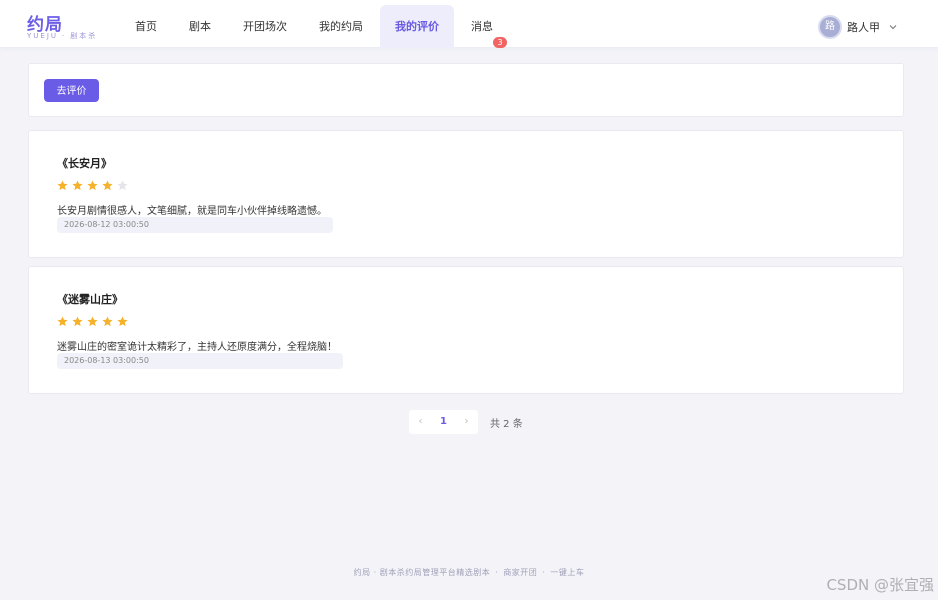 Image resolution: width=938 pixels, height=600 pixels. I want to click on user-menu: 路 路人甲, so click(858, 27).